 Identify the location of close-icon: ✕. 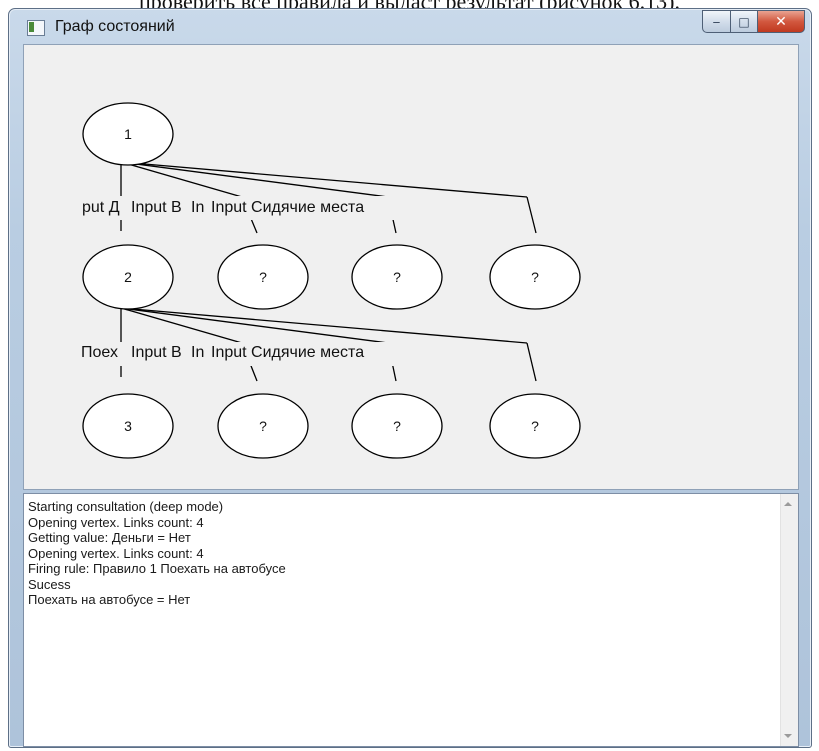
(781, 21).